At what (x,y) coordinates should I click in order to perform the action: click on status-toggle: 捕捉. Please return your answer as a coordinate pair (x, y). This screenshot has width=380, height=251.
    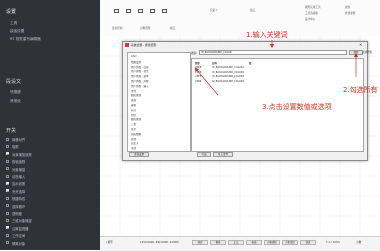
    Looking at the image, I should click on (200, 242).